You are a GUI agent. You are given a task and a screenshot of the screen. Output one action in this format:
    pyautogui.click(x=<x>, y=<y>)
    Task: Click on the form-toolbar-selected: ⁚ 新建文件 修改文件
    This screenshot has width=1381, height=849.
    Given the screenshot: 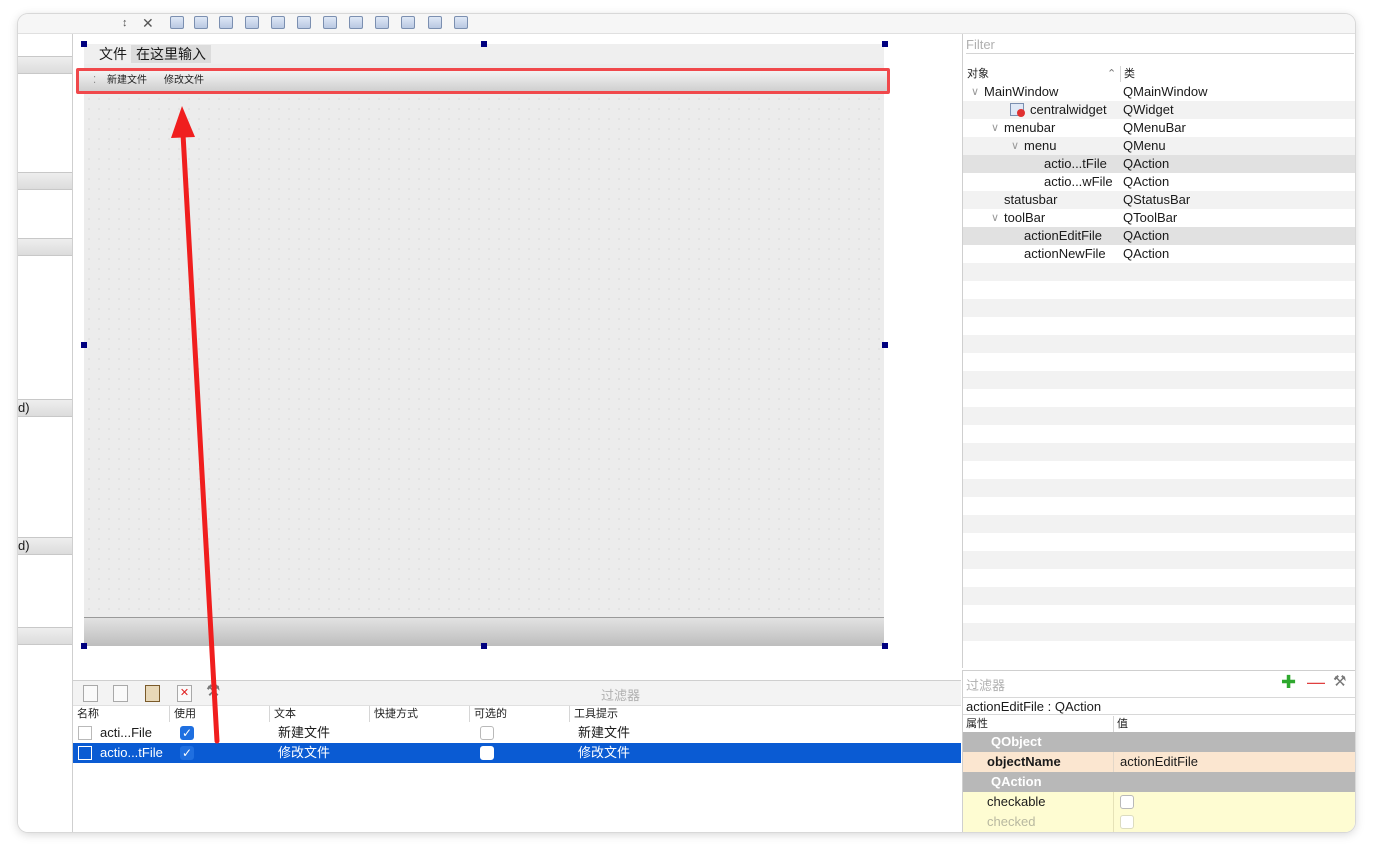 What is the action you would take?
    pyautogui.click(x=483, y=81)
    